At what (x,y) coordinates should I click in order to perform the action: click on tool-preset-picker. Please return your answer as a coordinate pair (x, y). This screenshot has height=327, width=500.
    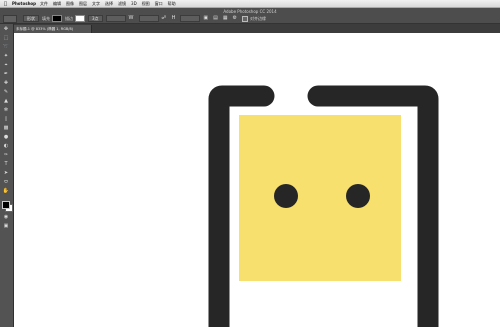
    Looking at the image, I should click on (10, 18).